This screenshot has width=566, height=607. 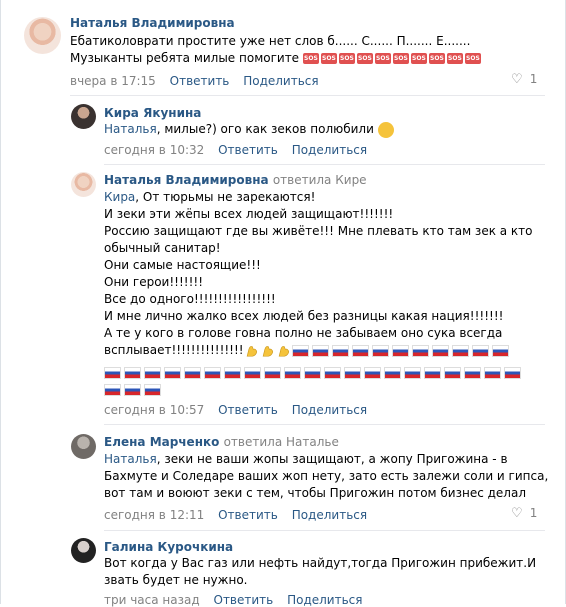 I want to click on comment-meta: сегодня в 10:57 Ответить Поделиться, so click(x=240, y=410).